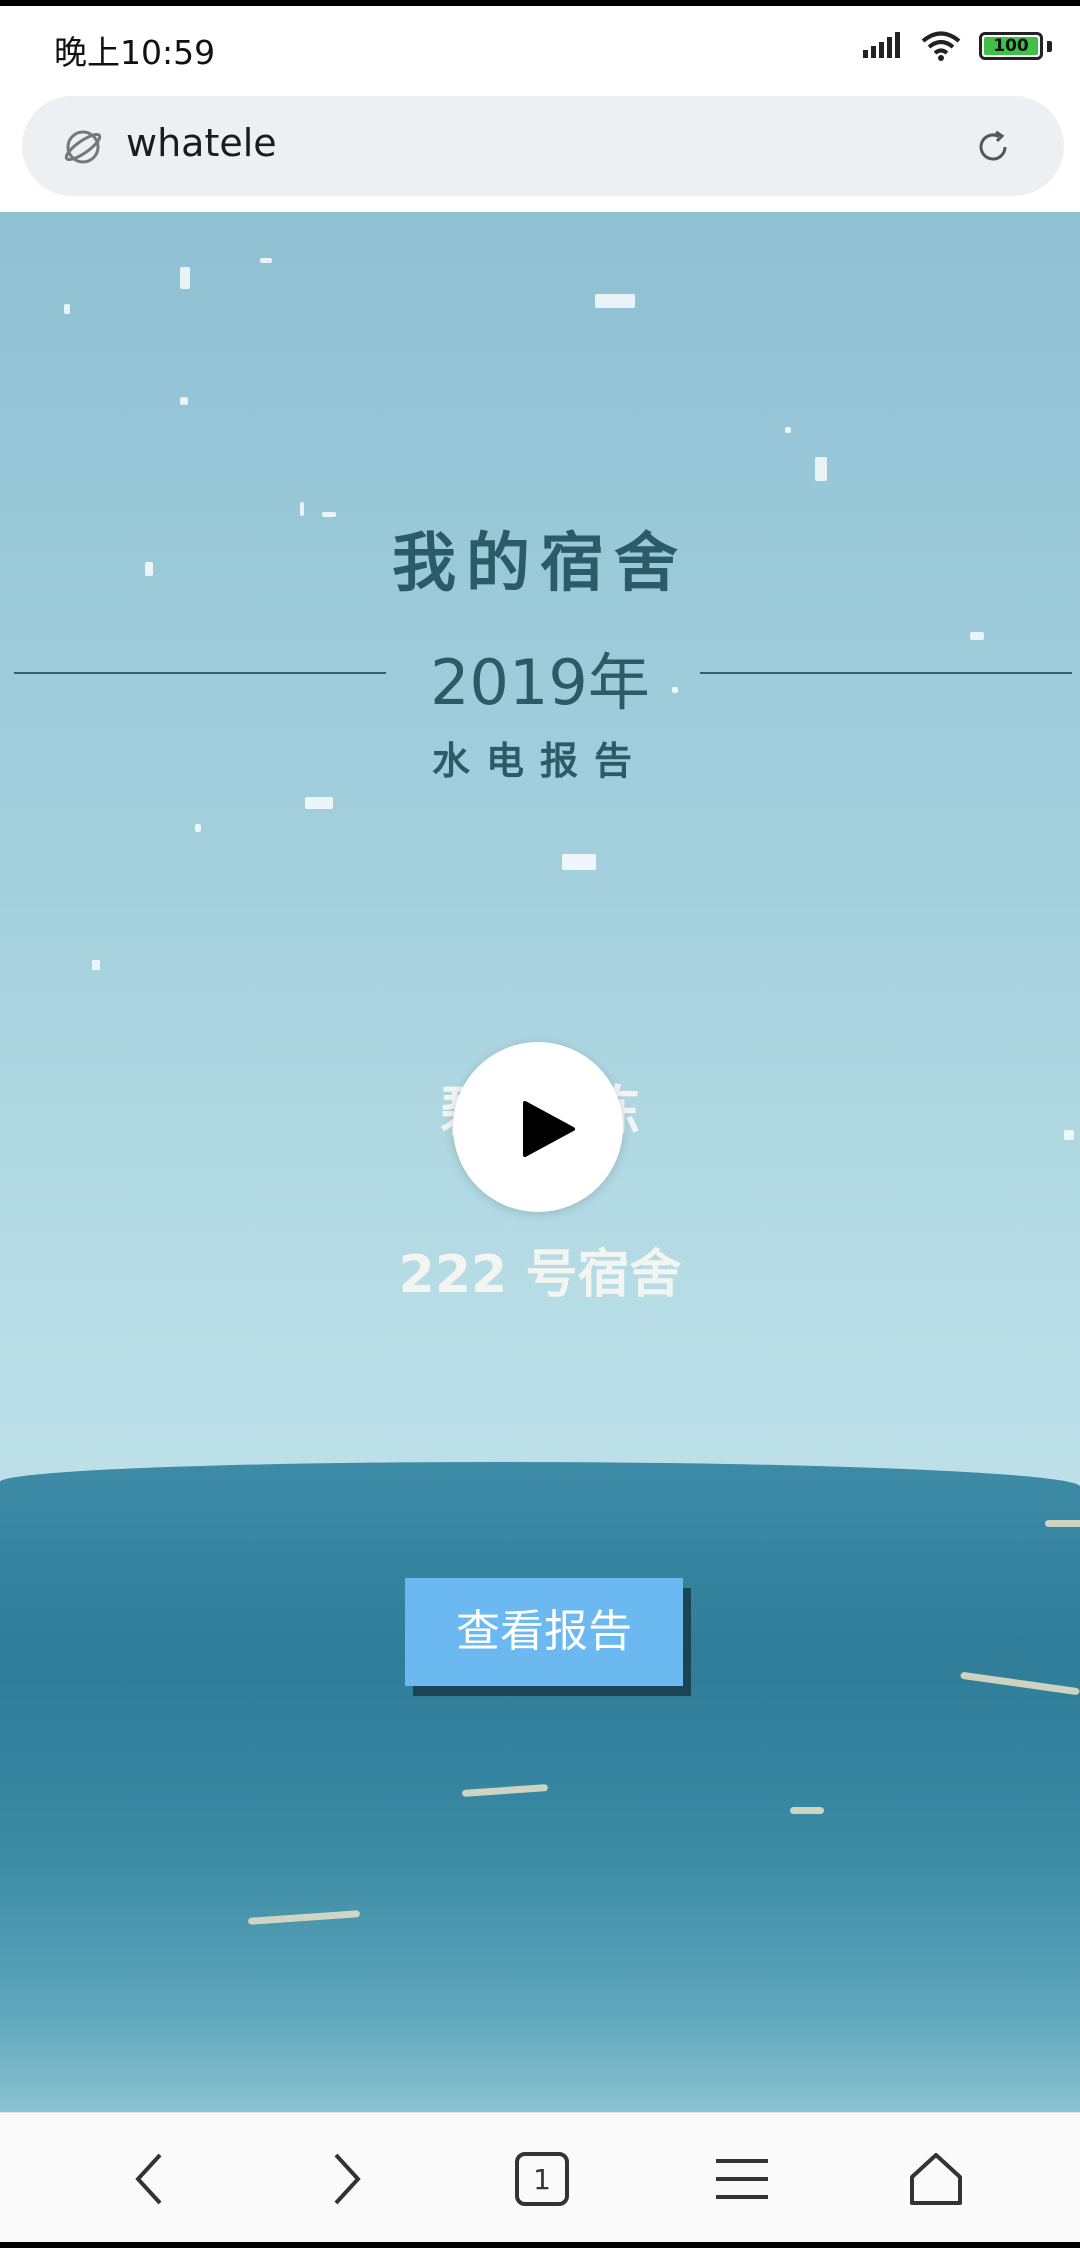 Image resolution: width=1080 pixels, height=2248 pixels. I want to click on battery-level: 100, so click(1011, 46).